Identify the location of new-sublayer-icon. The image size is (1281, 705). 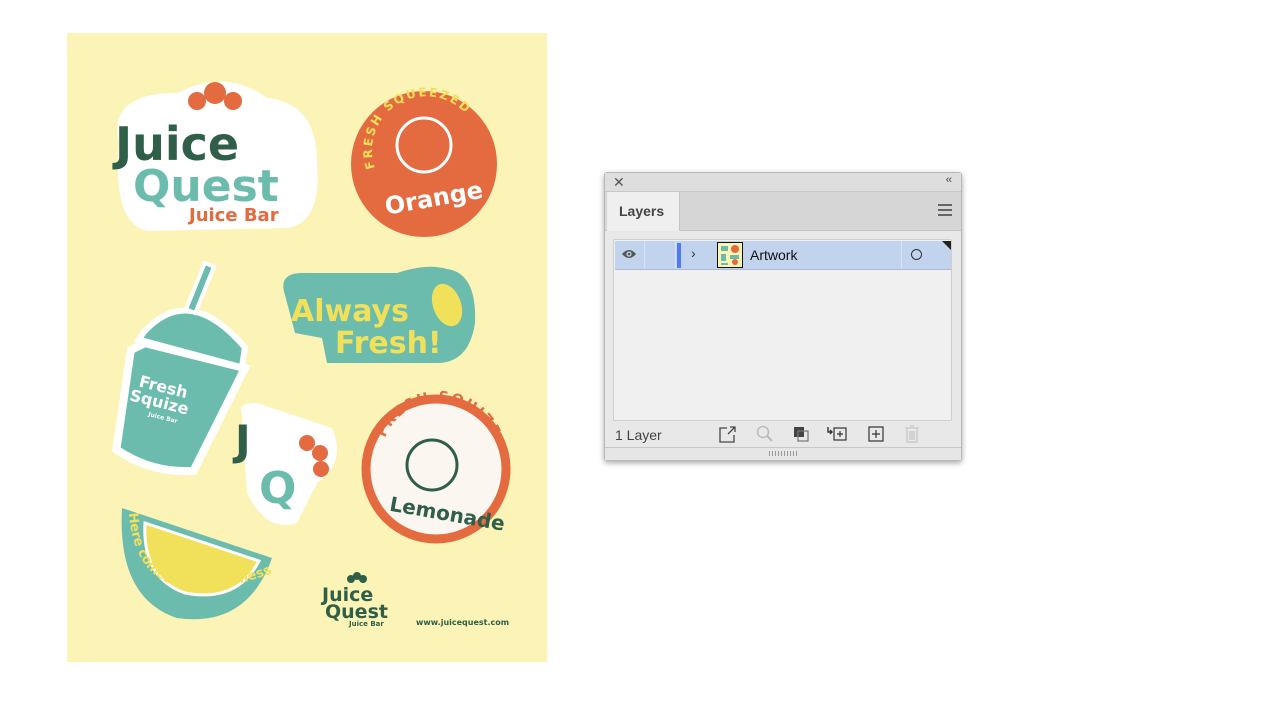
(837, 434).